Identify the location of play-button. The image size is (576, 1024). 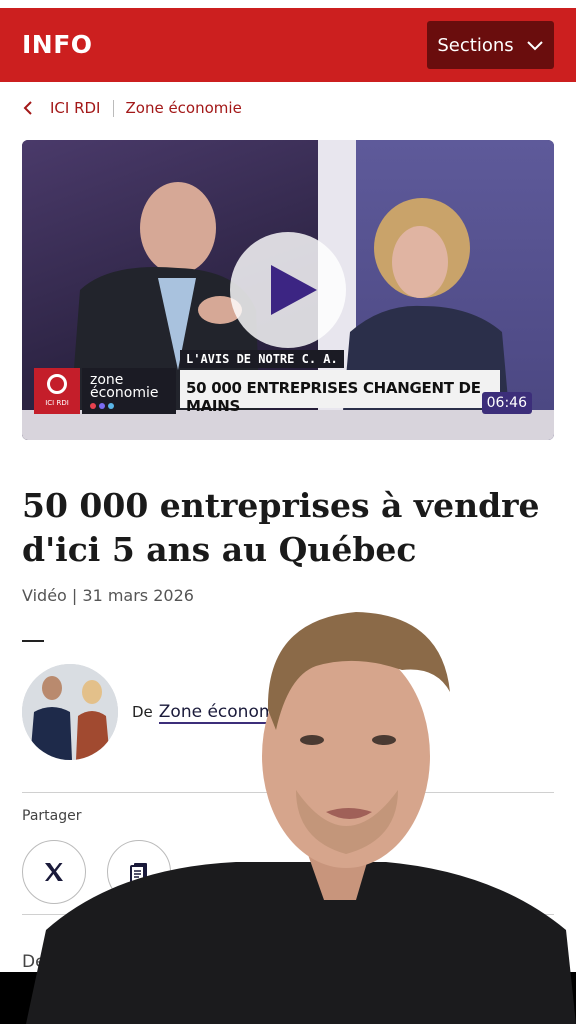
(288, 290).